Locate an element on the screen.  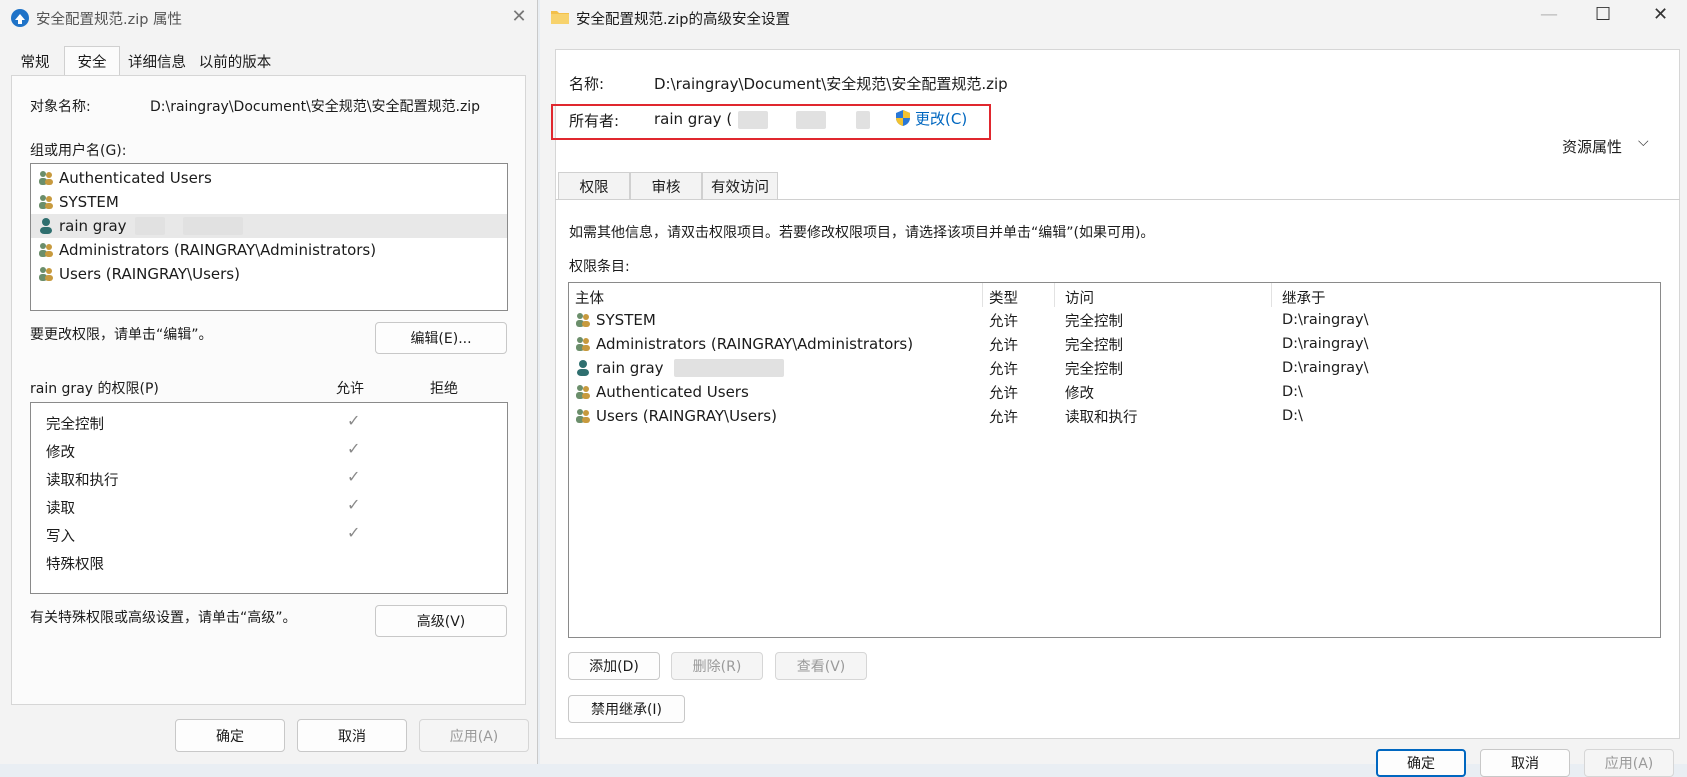
name-label: 名称: is located at coordinates (587, 84).